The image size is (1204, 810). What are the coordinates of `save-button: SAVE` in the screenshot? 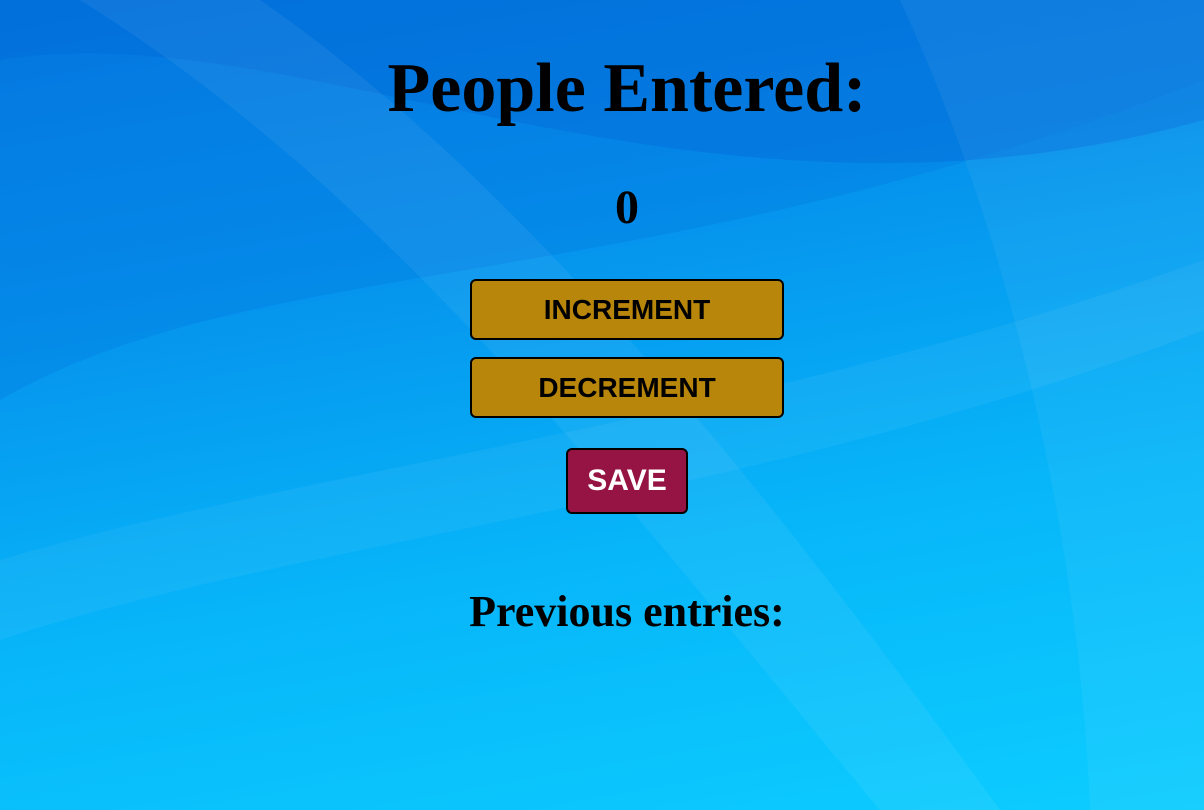 It's located at (627, 481).